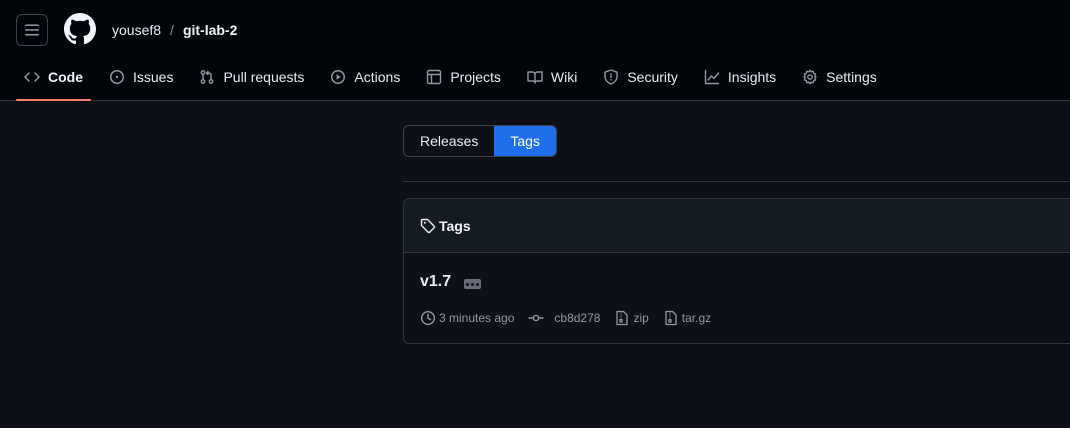 Image resolution: width=1070 pixels, height=428 pixels. What do you see at coordinates (434, 77) in the screenshot?
I see `table-icon` at bounding box center [434, 77].